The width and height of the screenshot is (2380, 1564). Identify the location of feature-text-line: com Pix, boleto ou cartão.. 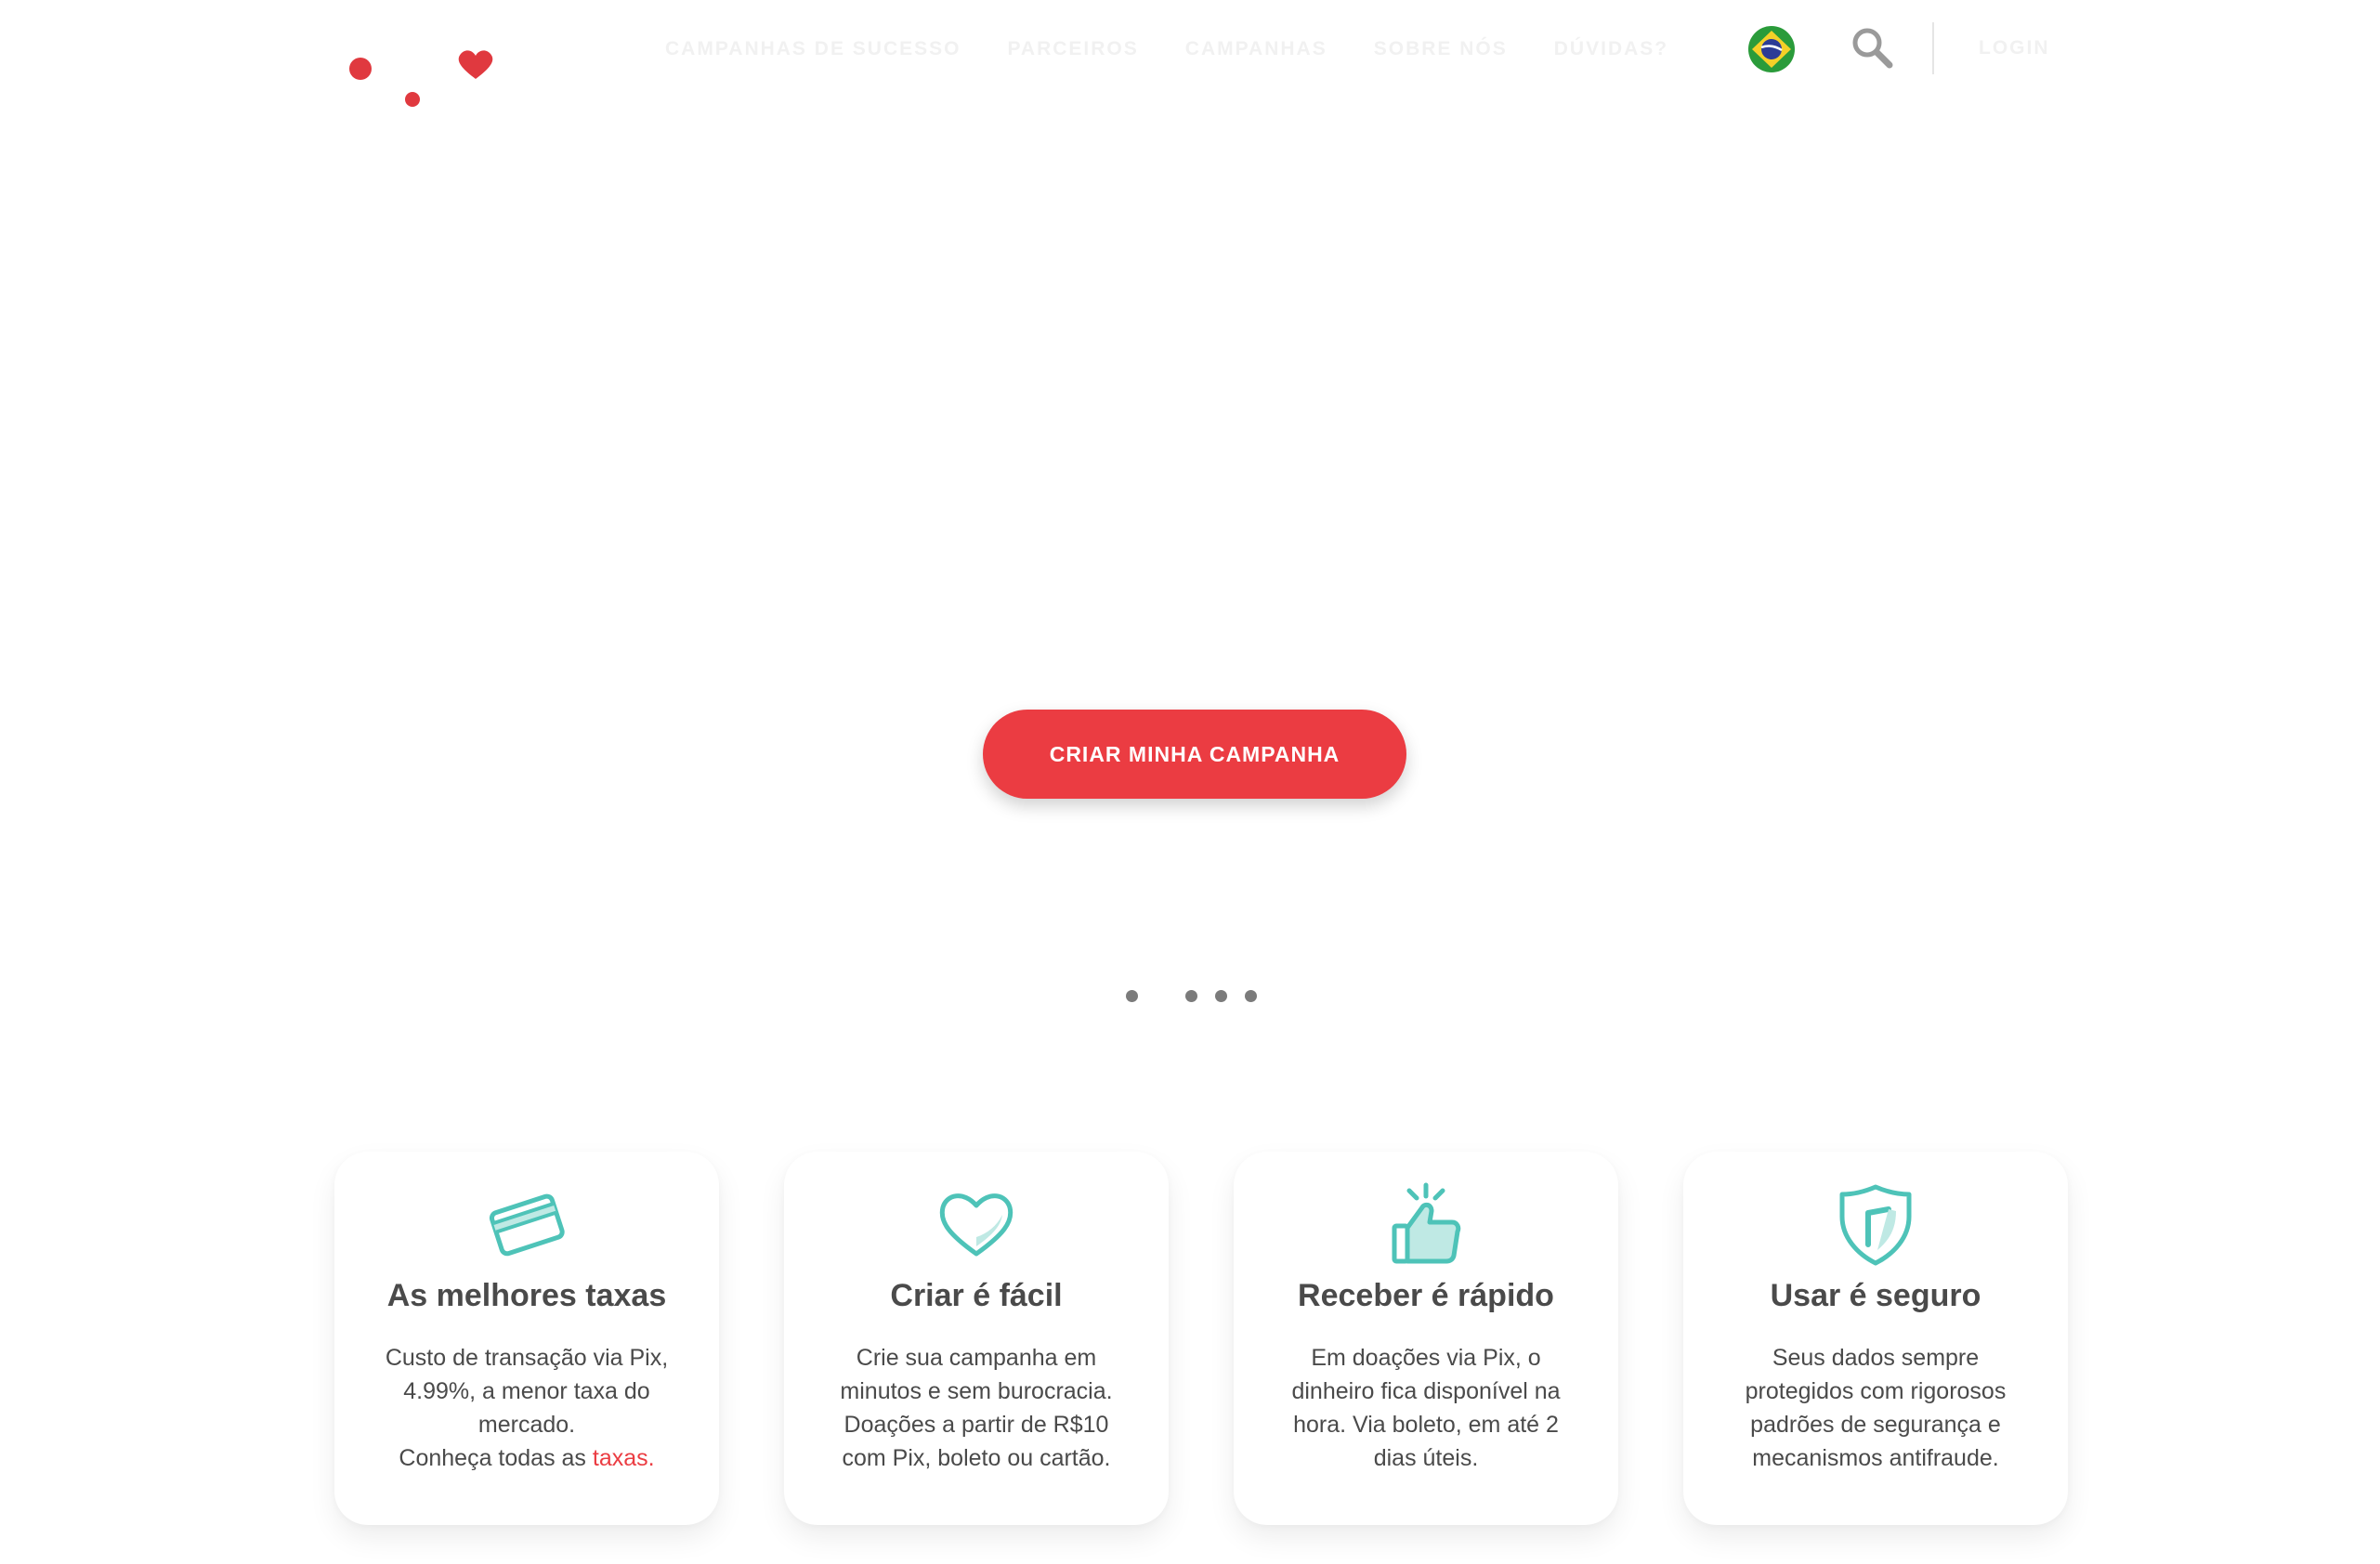
(976, 1458).